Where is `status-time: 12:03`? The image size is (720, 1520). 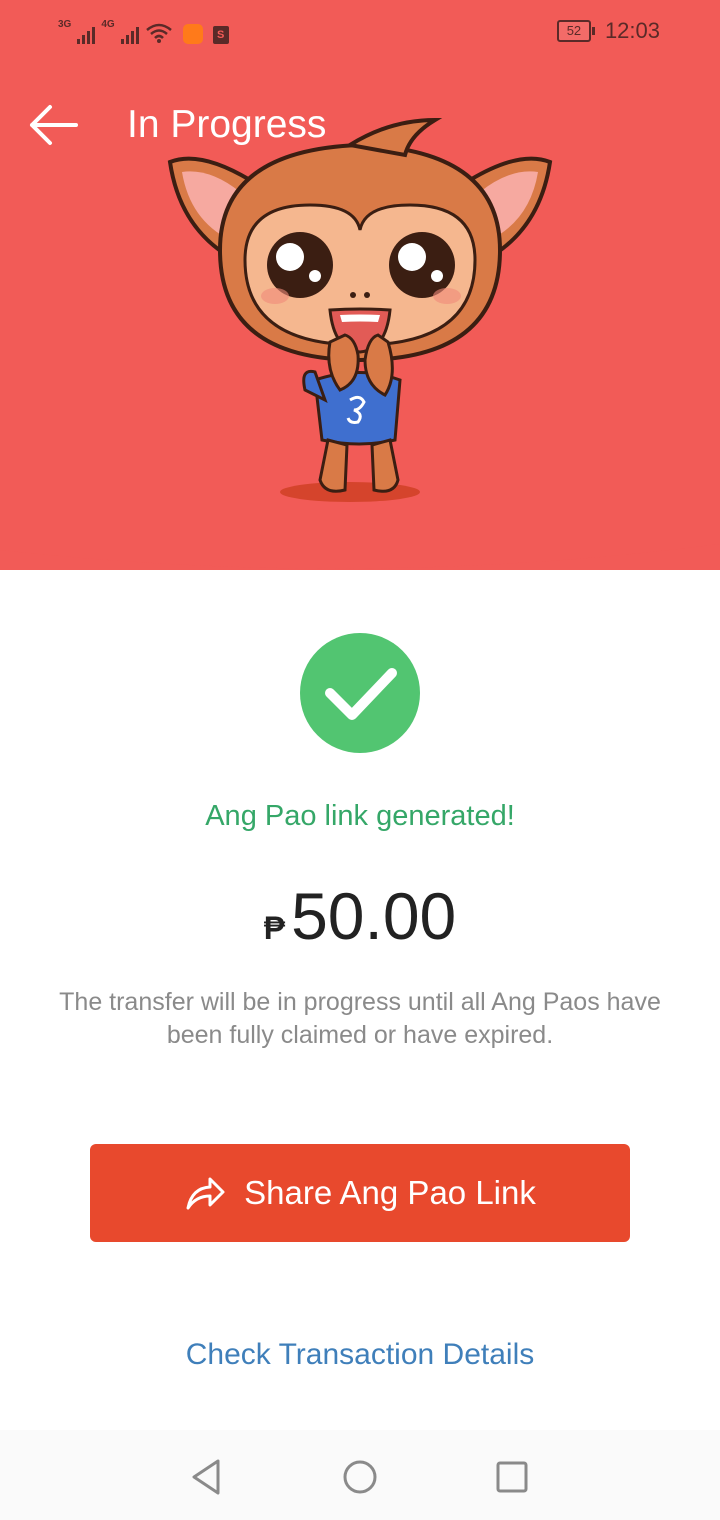
status-time: 12:03 is located at coordinates (632, 30).